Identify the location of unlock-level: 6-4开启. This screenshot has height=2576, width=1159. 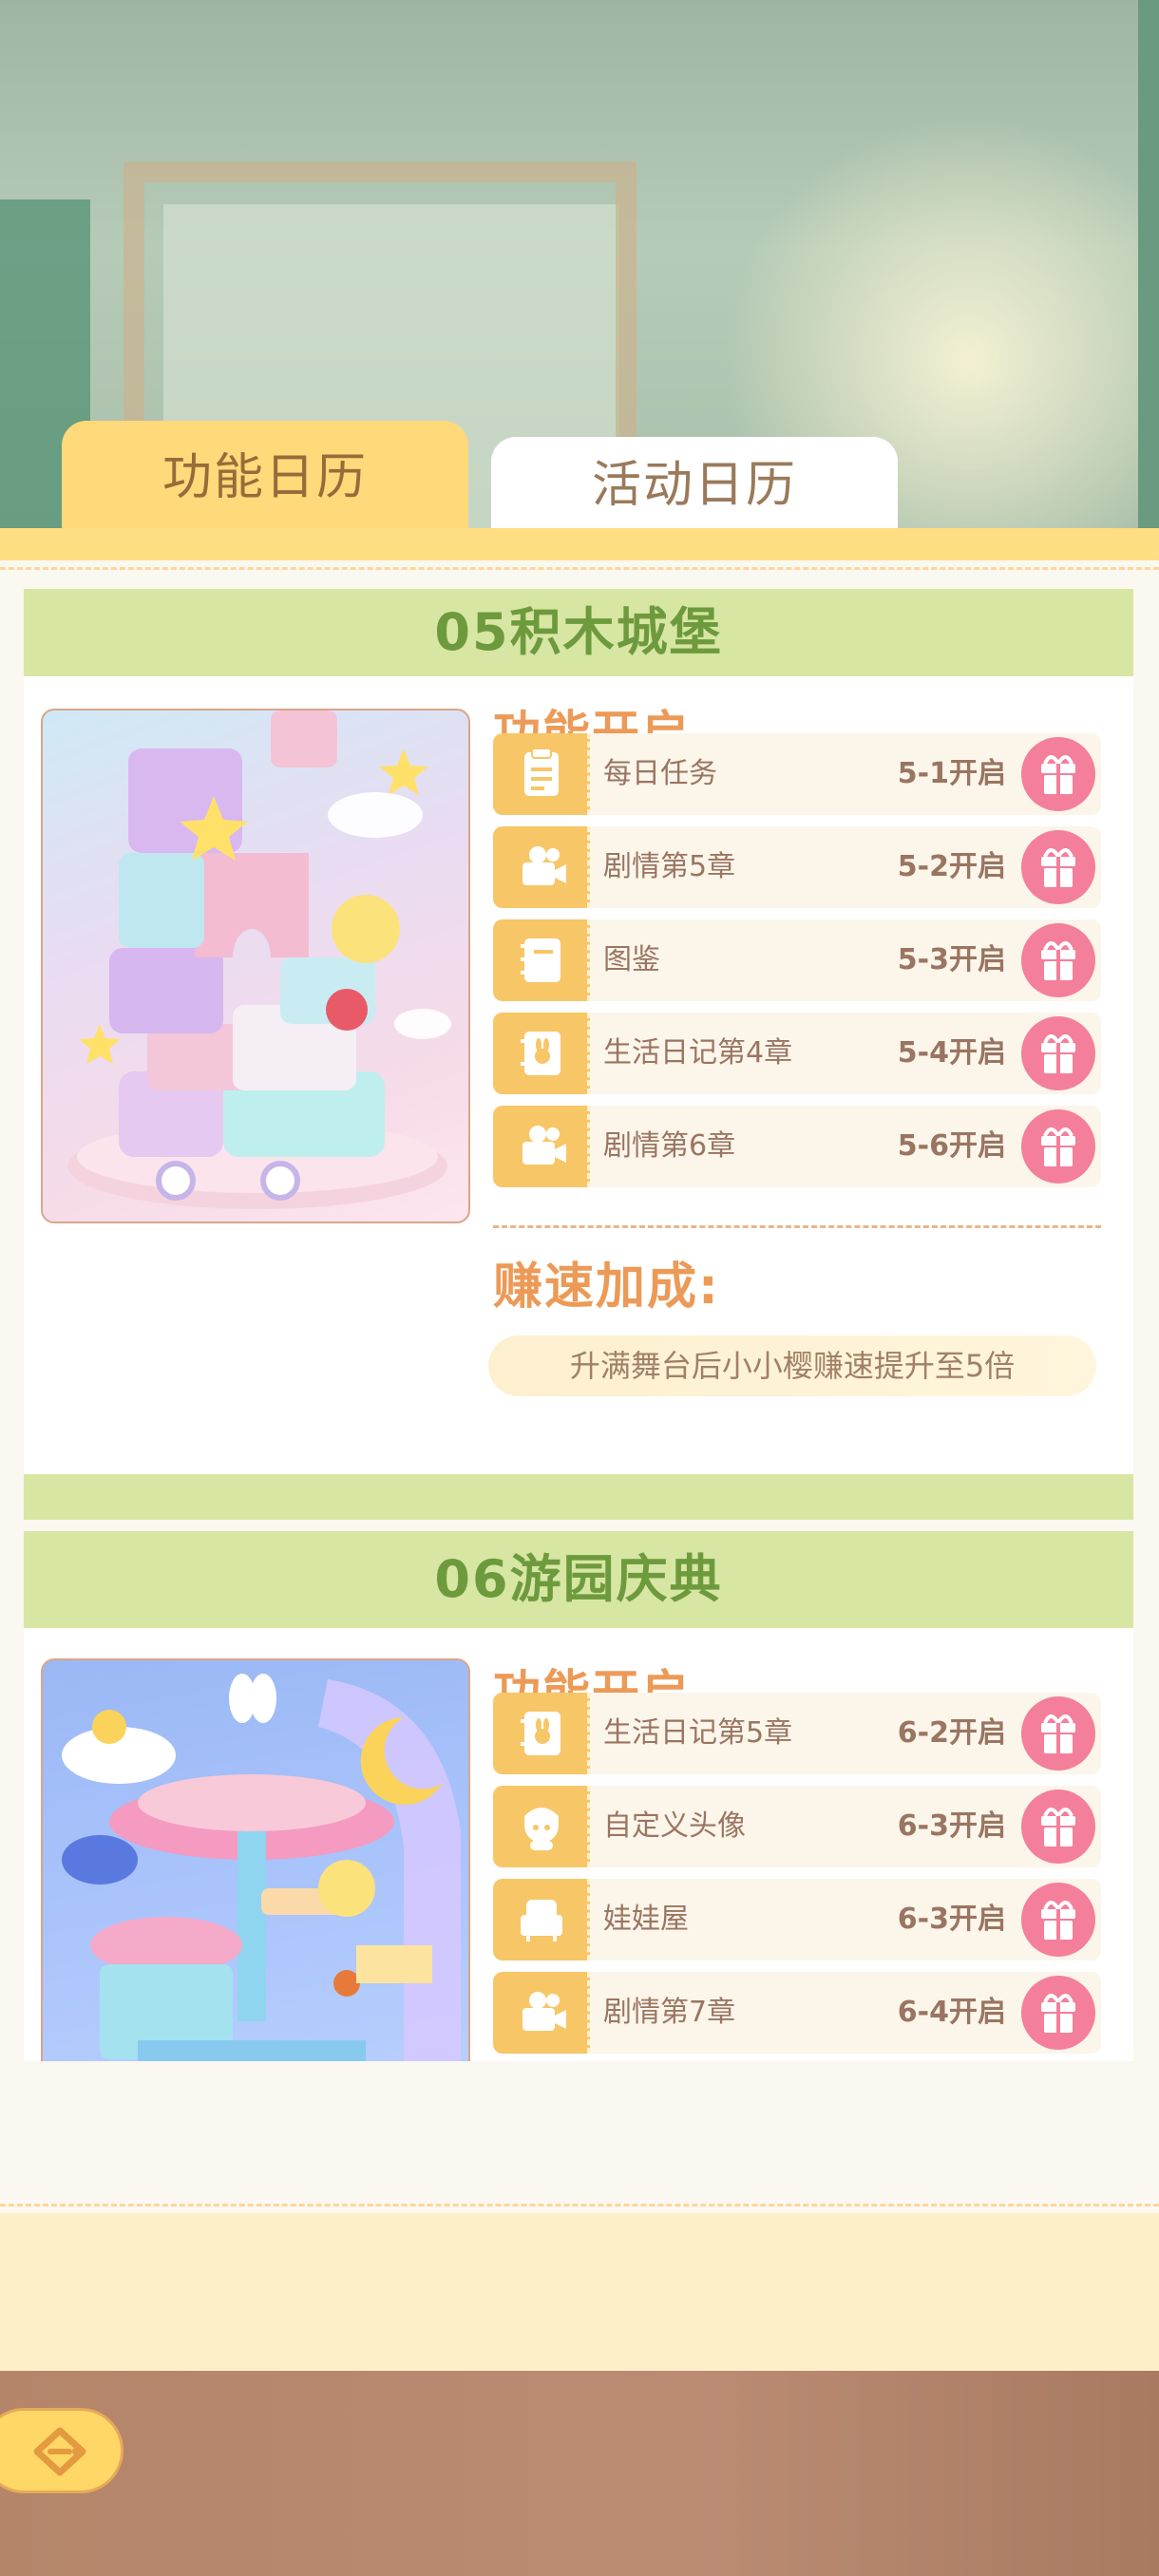
(951, 2012).